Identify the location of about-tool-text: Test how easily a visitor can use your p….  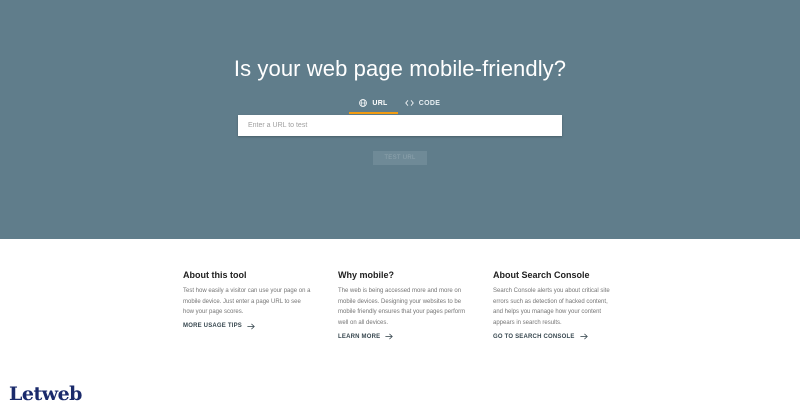
(247, 301).